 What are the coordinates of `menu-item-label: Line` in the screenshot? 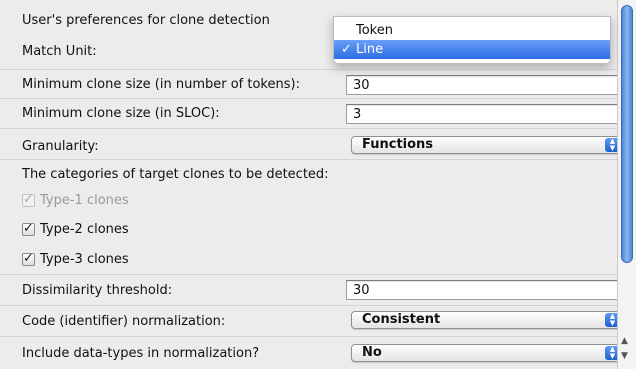 It's located at (370, 49).